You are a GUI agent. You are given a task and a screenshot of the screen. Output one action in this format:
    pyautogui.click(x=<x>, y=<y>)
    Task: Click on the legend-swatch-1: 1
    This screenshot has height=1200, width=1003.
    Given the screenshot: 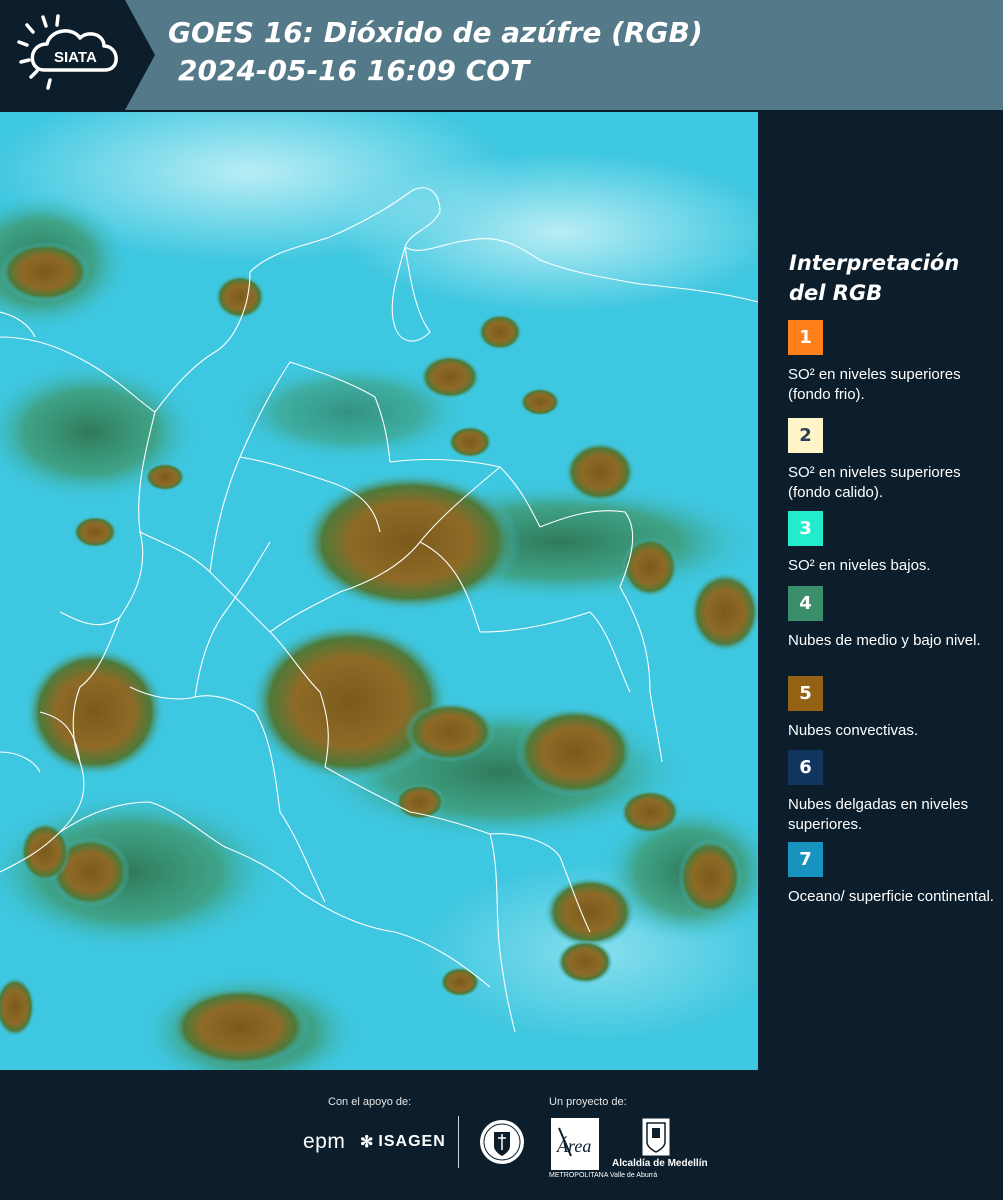 What is the action you would take?
    pyautogui.click(x=805, y=337)
    